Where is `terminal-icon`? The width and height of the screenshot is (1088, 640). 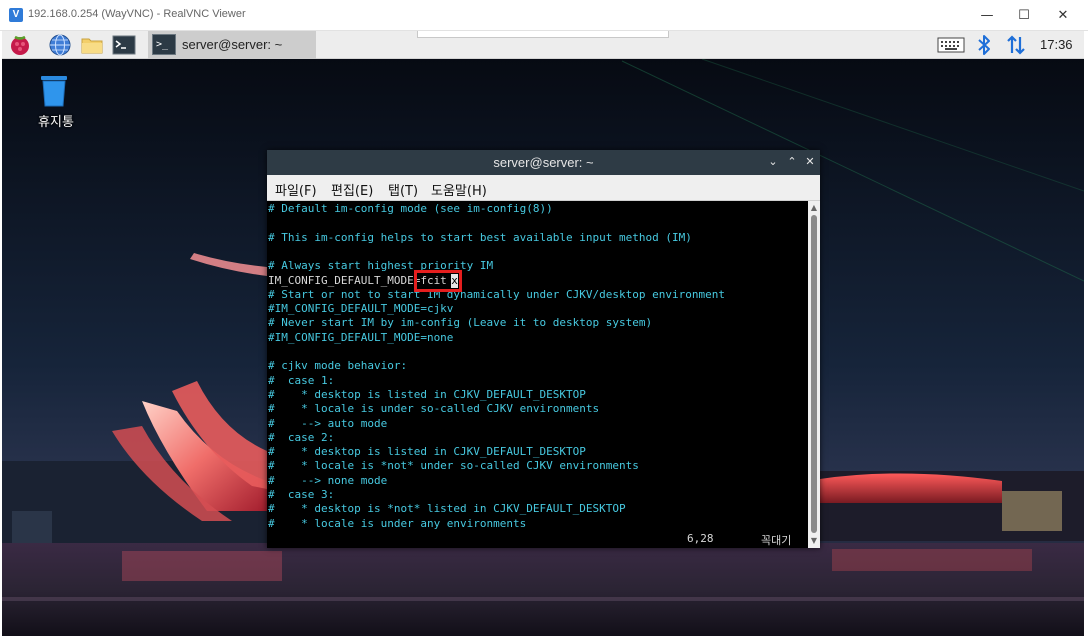
terminal-icon is located at coordinates (124, 45).